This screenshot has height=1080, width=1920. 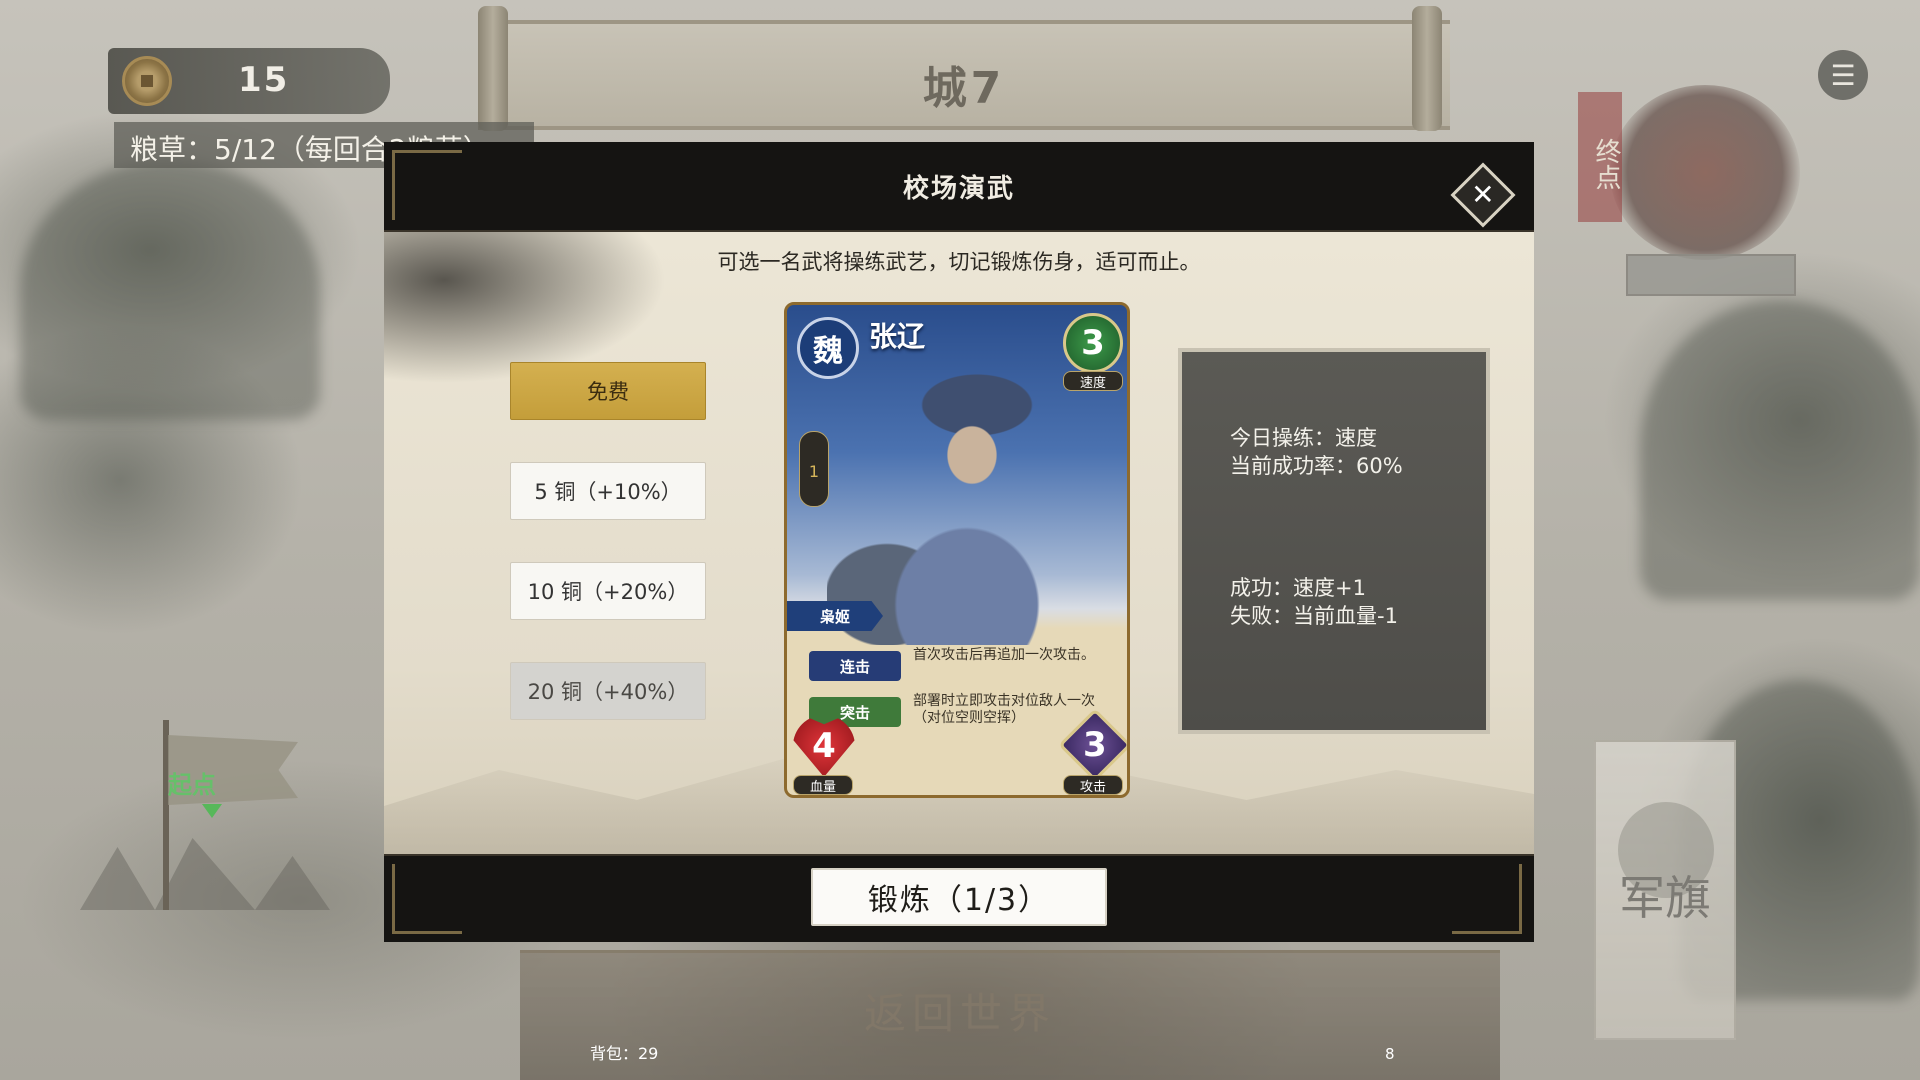 What do you see at coordinates (608, 391) in the screenshot?
I see `option-free-button: 免费` at bounding box center [608, 391].